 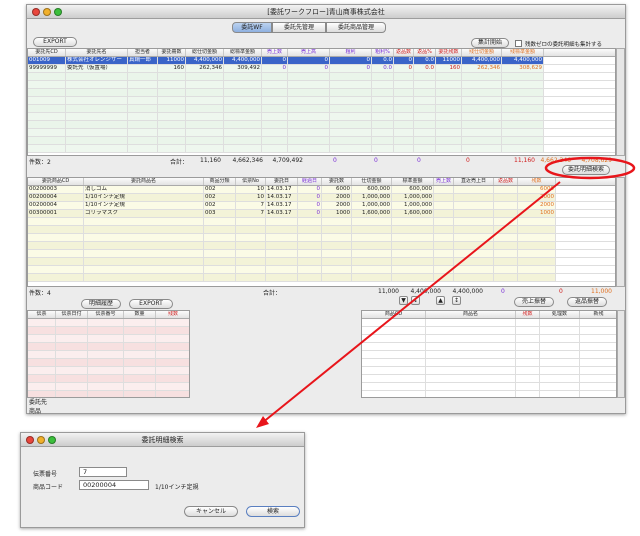 What do you see at coordinates (590, 168) in the screenshot?
I see `highlight-ellipse` at bounding box center [590, 168].